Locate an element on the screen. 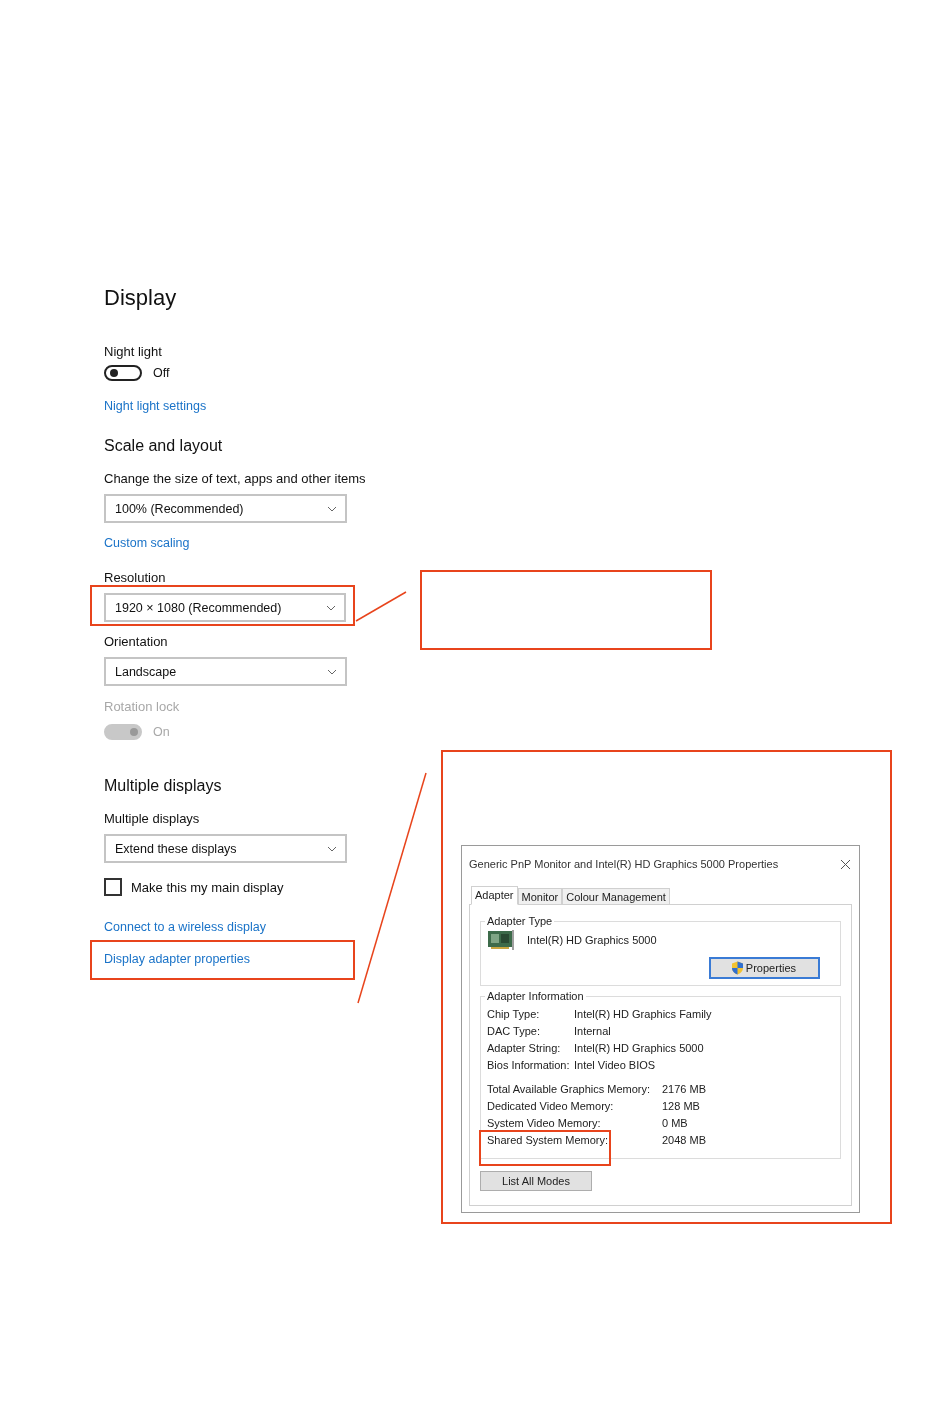 Image resolution: width=950 pixels, height=1402 pixels. dropdown: Extend these displays is located at coordinates (225, 848).